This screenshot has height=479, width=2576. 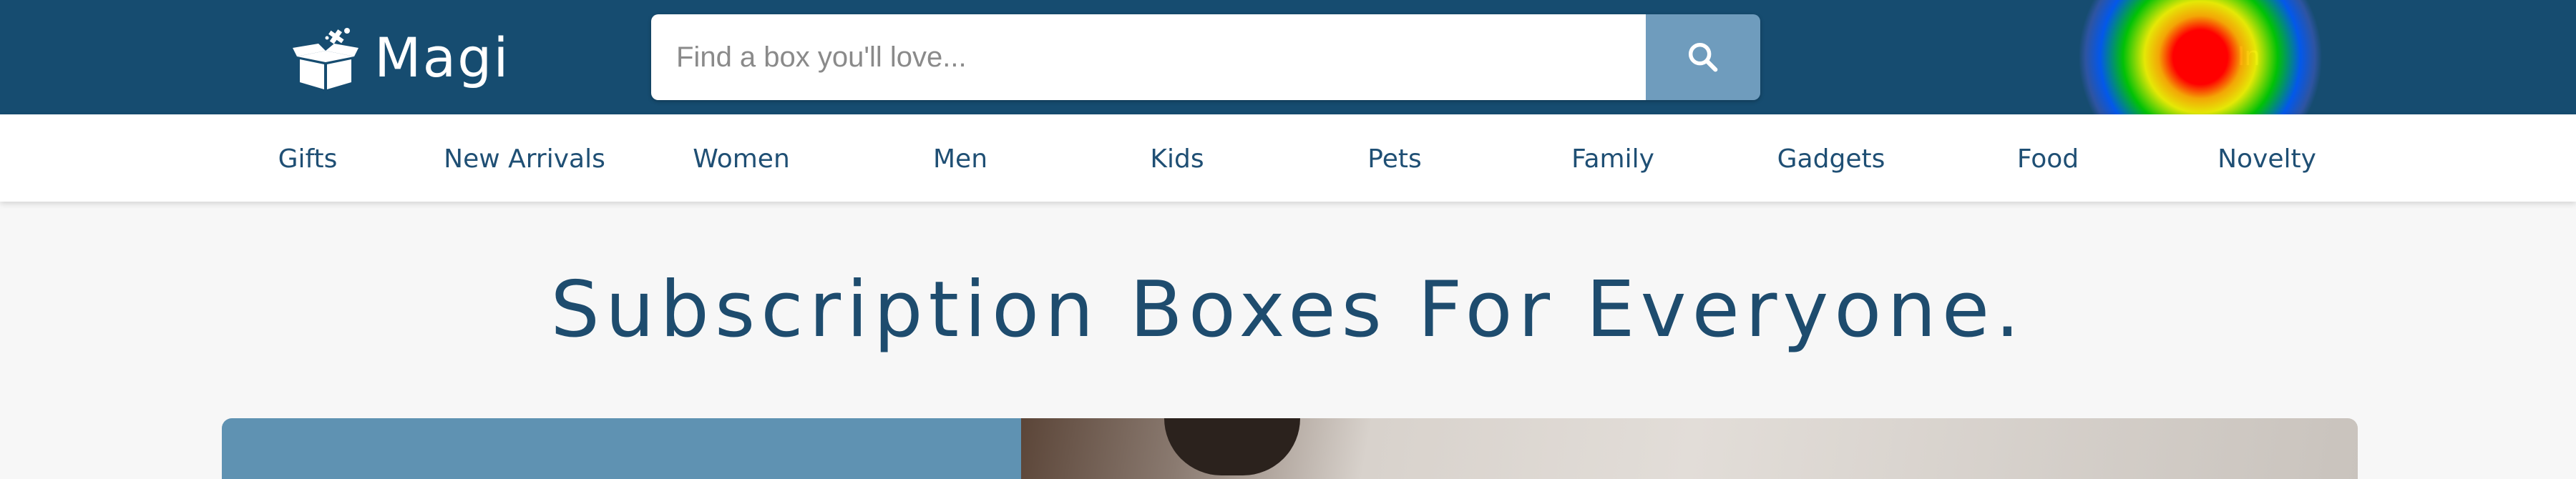 I want to click on brand-logo: Magi, so click(x=400, y=57).